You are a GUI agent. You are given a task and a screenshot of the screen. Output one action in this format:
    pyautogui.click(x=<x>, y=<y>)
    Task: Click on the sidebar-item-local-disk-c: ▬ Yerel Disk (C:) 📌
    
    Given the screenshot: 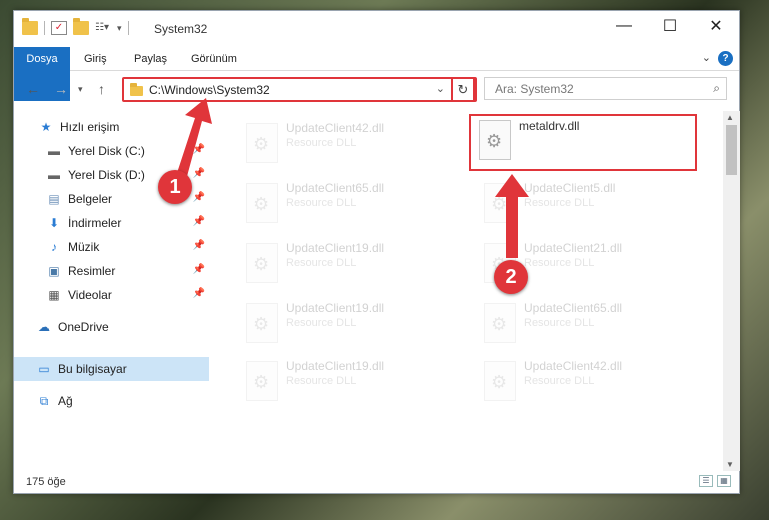 What is the action you would take?
    pyautogui.click(x=111, y=151)
    